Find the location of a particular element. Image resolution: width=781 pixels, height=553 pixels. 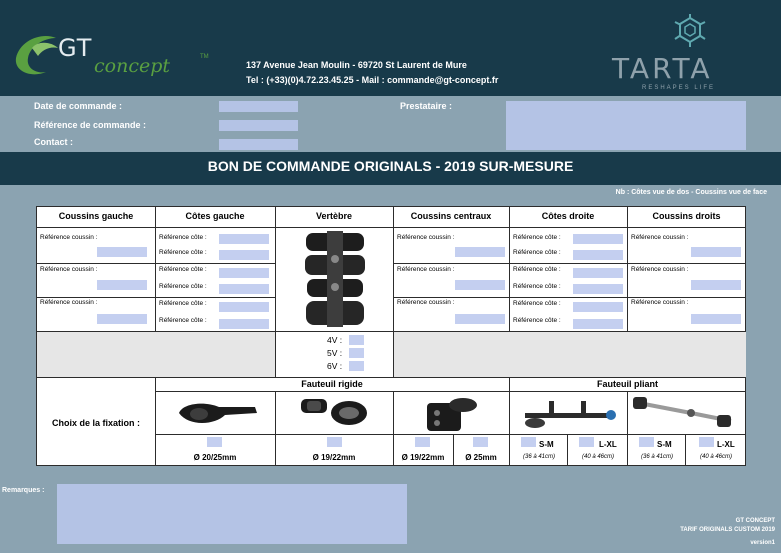

order-date-label: Date de commande : is located at coordinates (78, 106).